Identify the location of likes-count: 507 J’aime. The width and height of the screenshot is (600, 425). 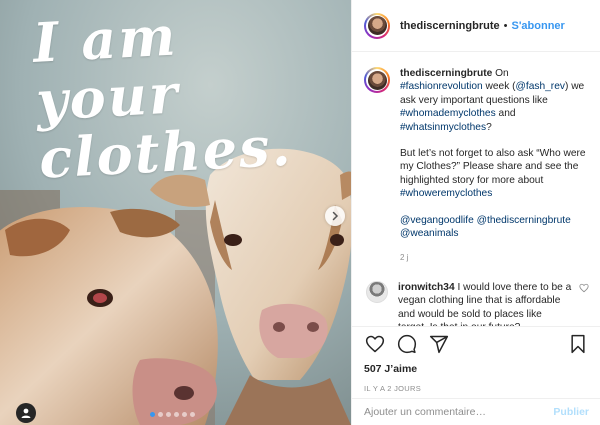
(476, 369).